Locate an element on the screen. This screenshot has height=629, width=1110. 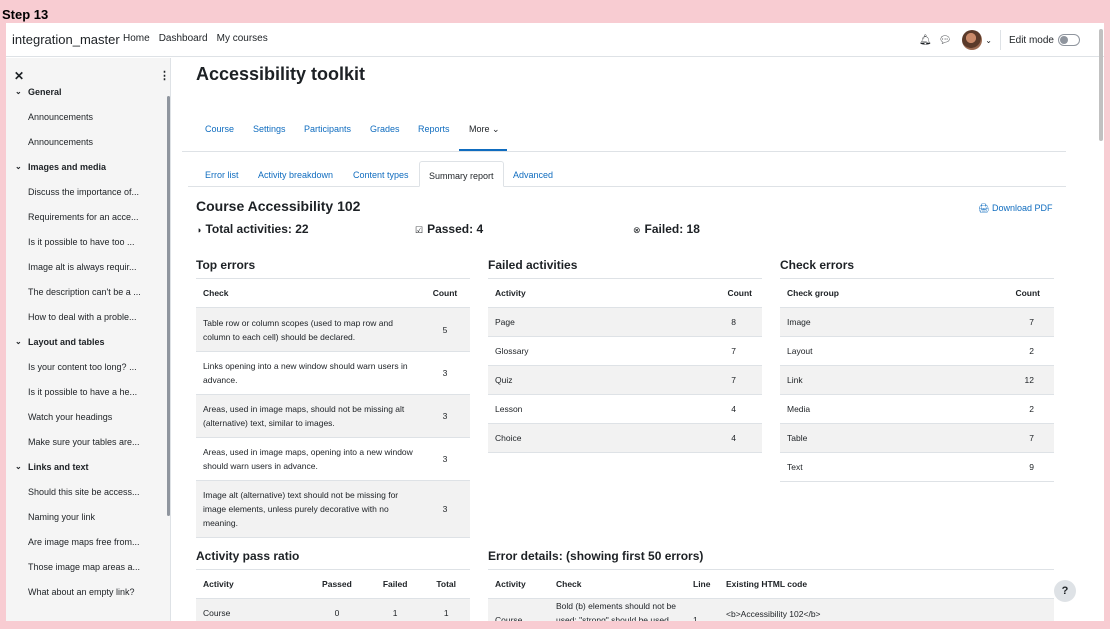
table-cell: Text is located at coordinates (887, 467).